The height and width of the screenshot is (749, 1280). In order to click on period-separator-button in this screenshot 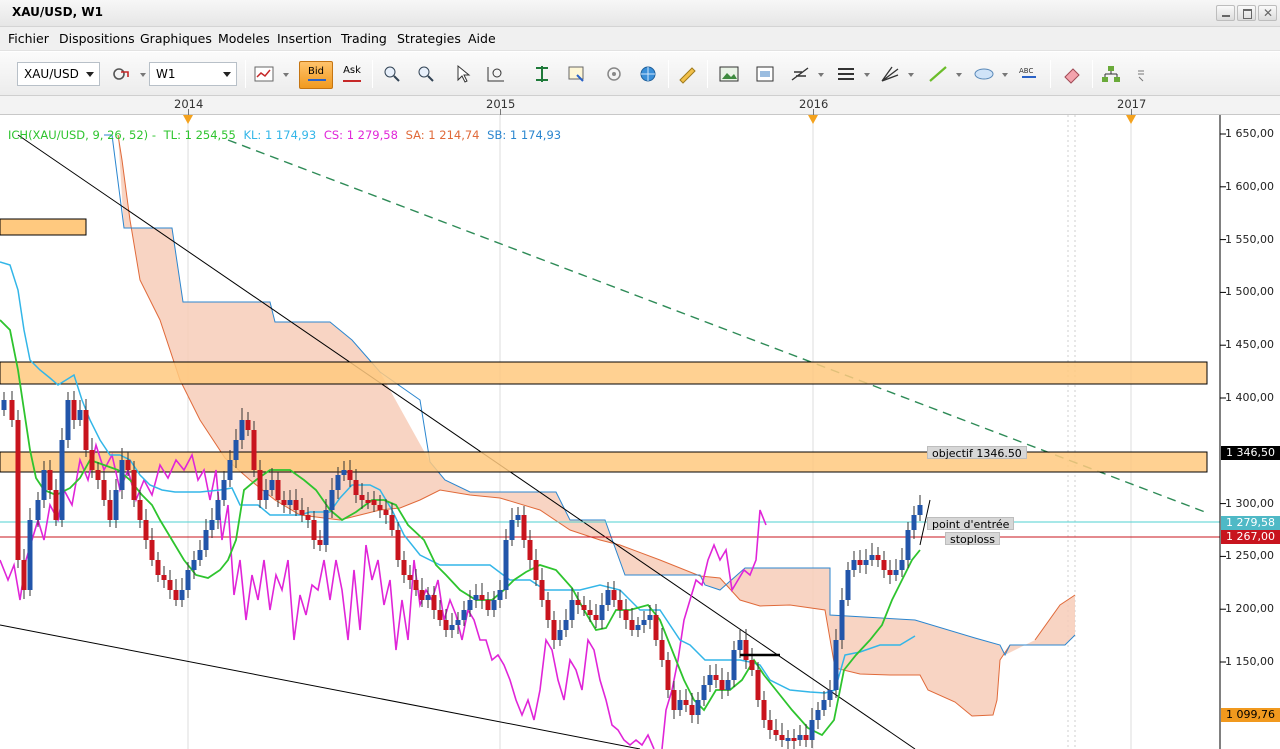, I will do `click(542, 74)`.